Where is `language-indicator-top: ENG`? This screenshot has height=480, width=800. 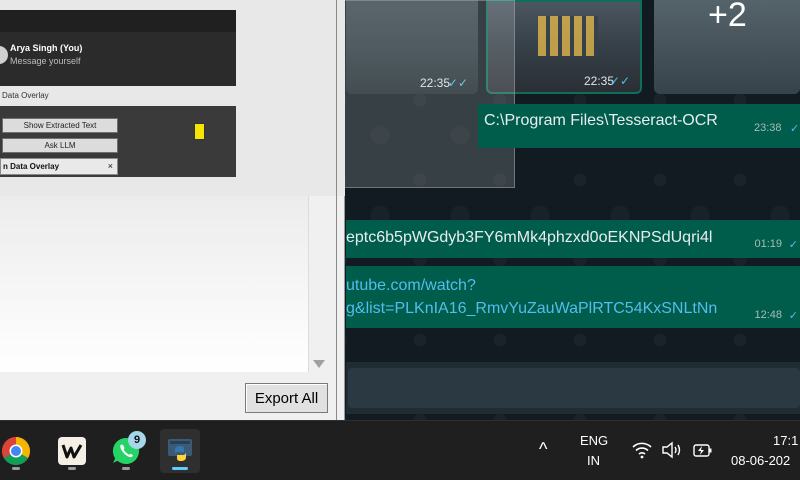 language-indicator-top: ENG is located at coordinates (594, 440).